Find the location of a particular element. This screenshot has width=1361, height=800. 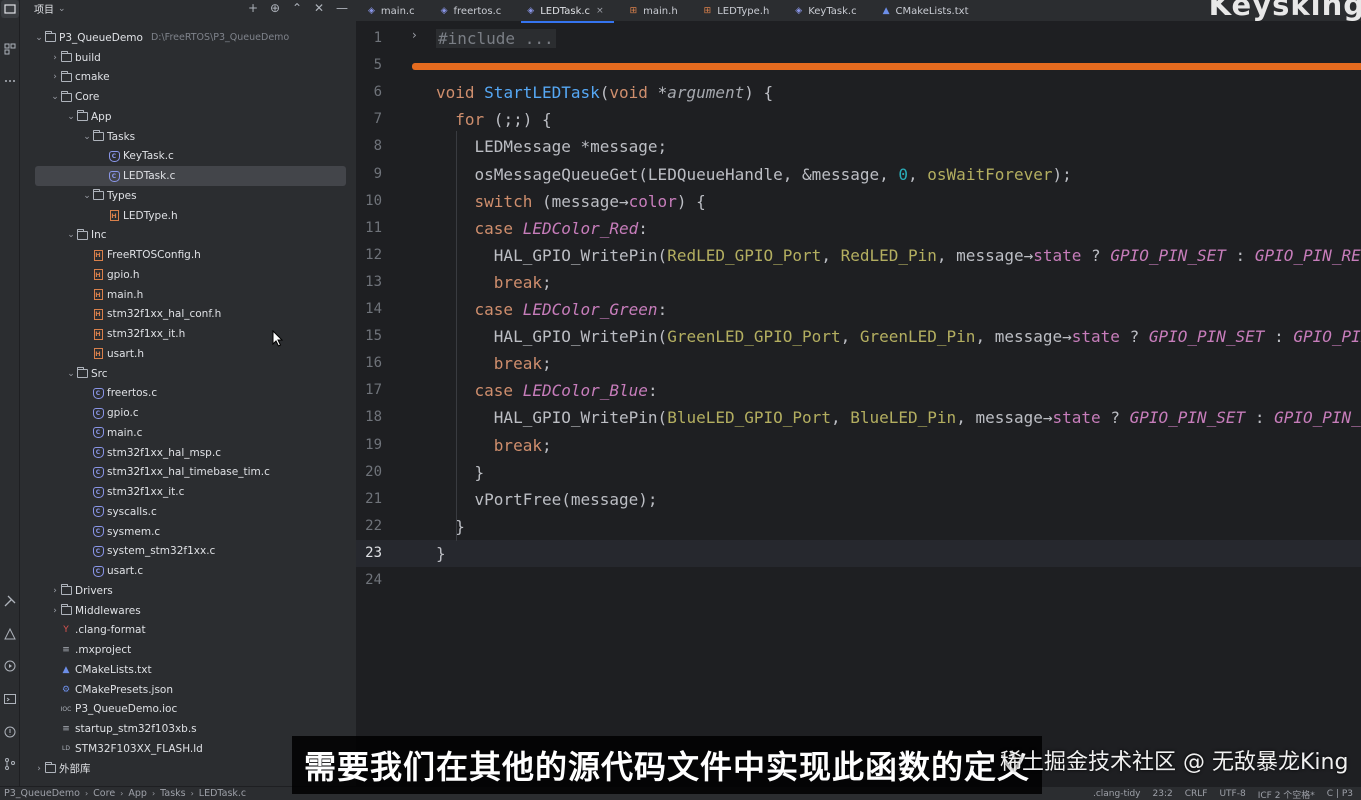

git-icon is located at coordinates (10, 764).